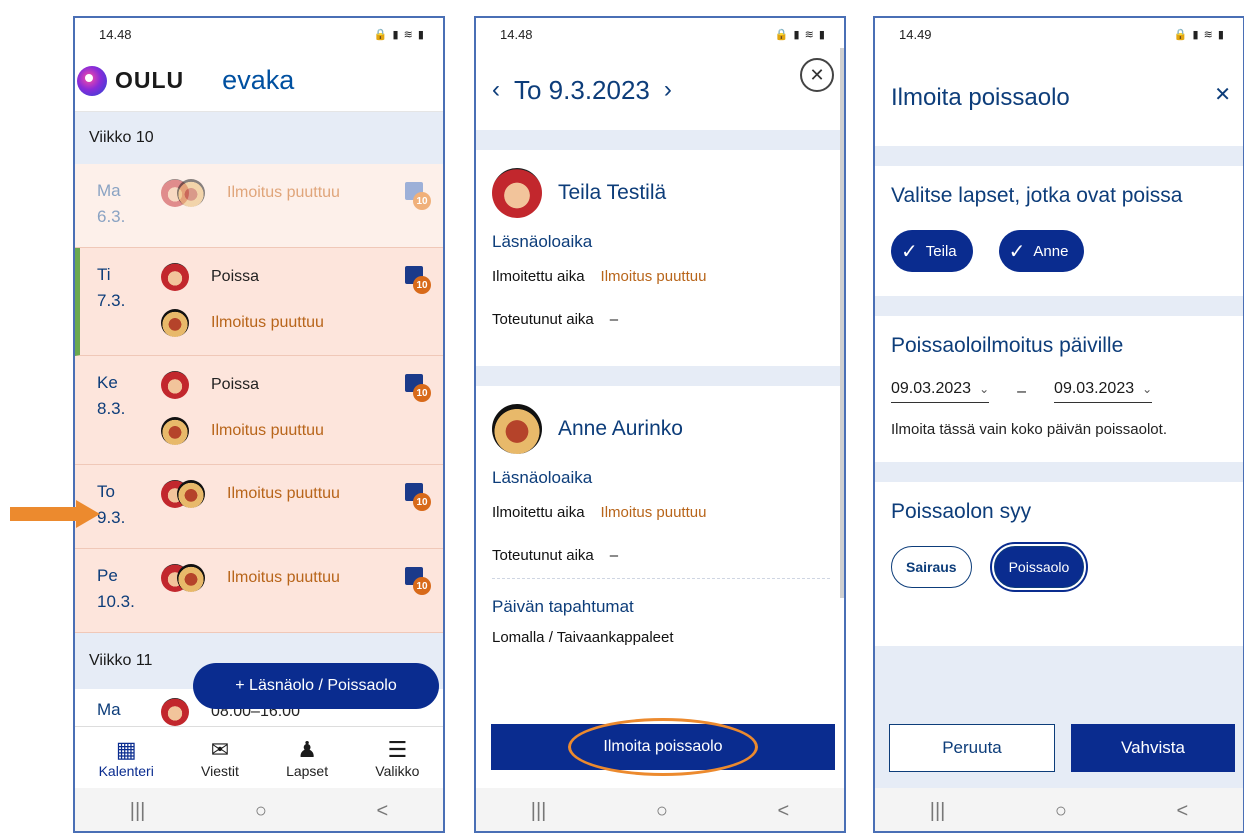  What do you see at coordinates (660, 90) in the screenshot?
I see `date-header: ‹ To 9.3.2023 › ✕` at bounding box center [660, 90].